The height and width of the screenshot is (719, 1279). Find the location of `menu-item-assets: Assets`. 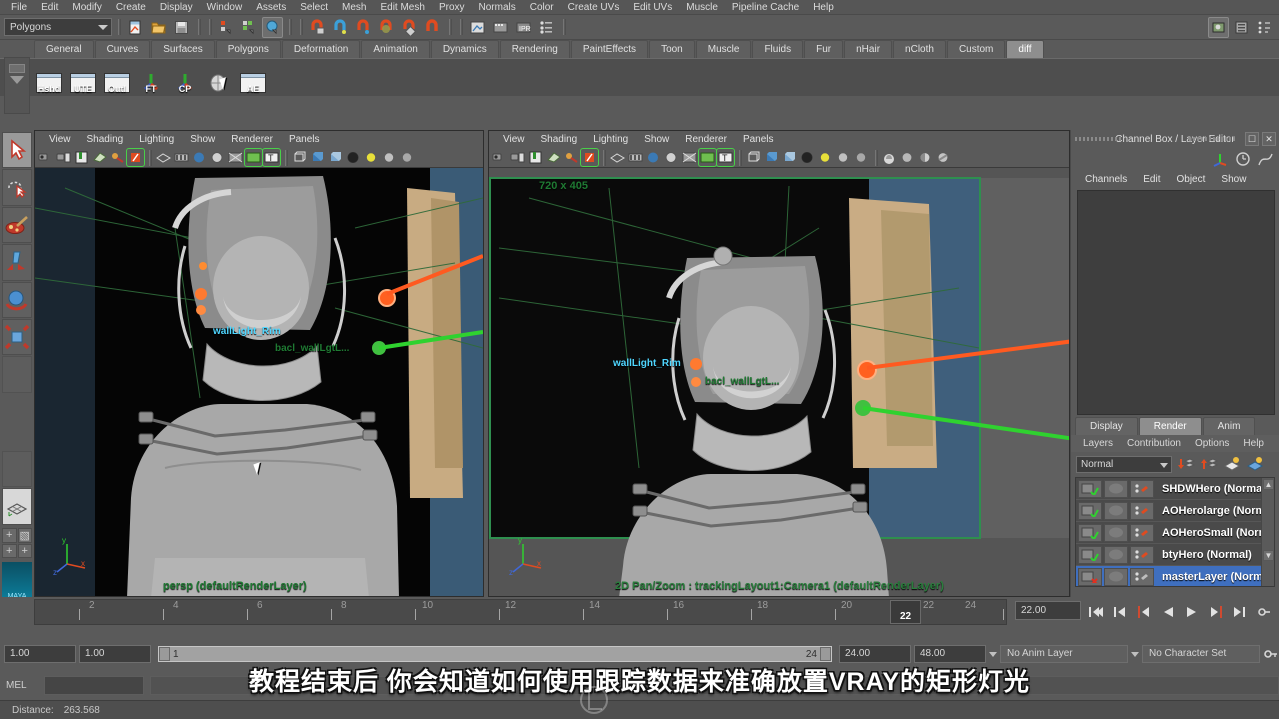

menu-item-assets: Assets is located at coordinates (271, 7).